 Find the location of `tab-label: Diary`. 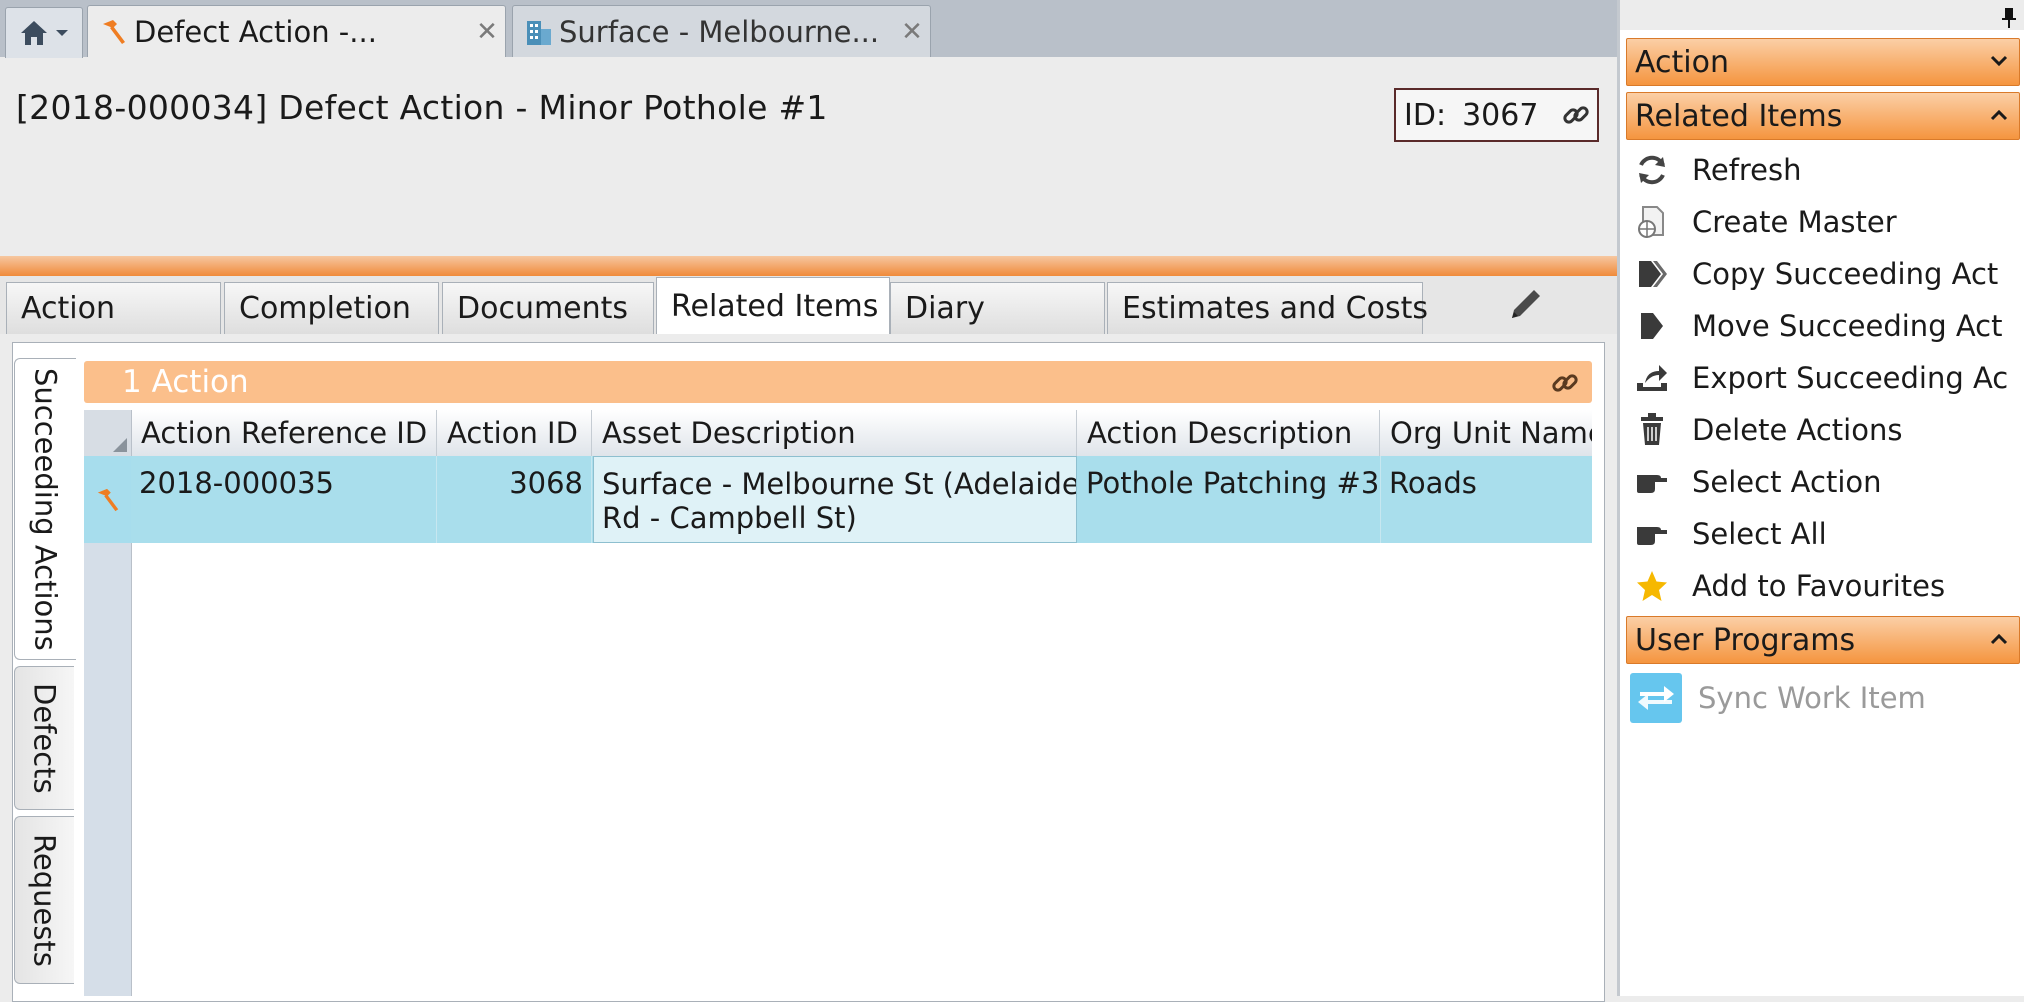

tab-label: Diary is located at coordinates (945, 308).